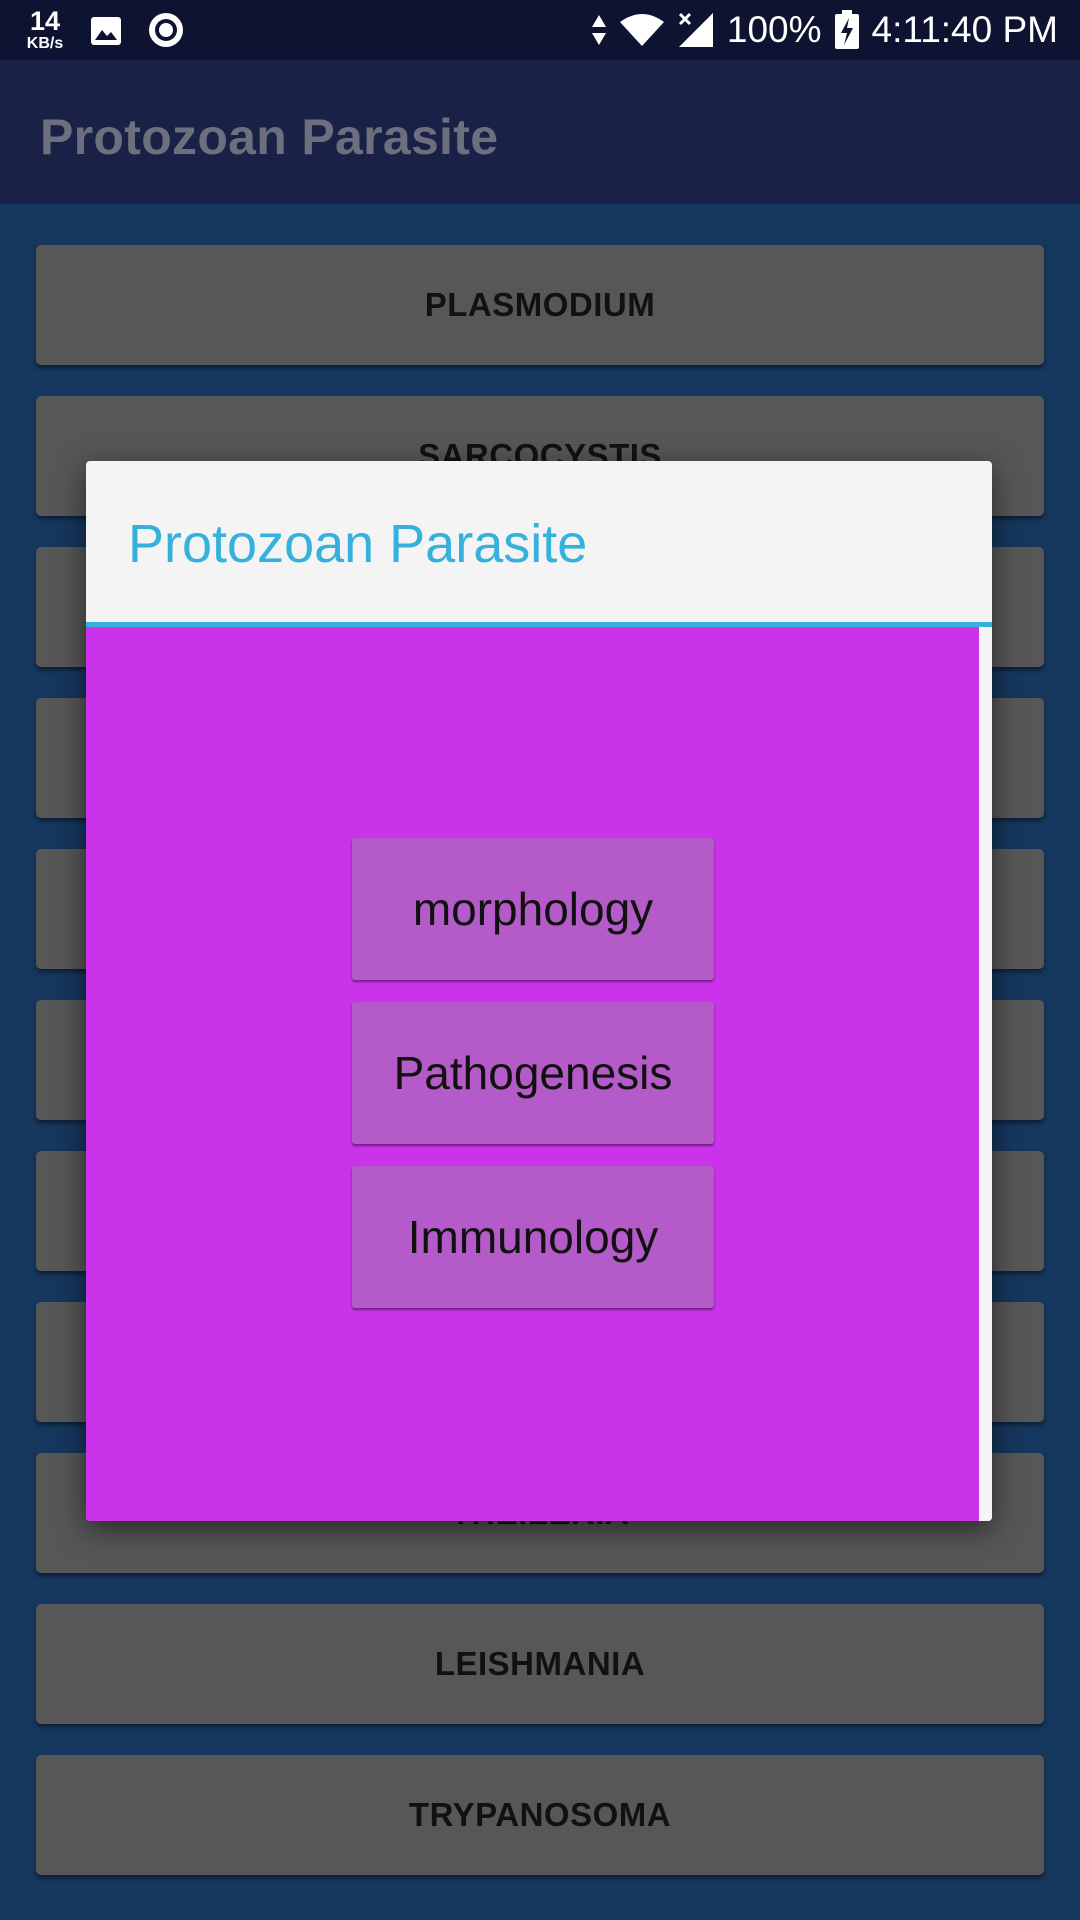  What do you see at coordinates (533, 909) in the screenshot?
I see `morphology-button: morphology` at bounding box center [533, 909].